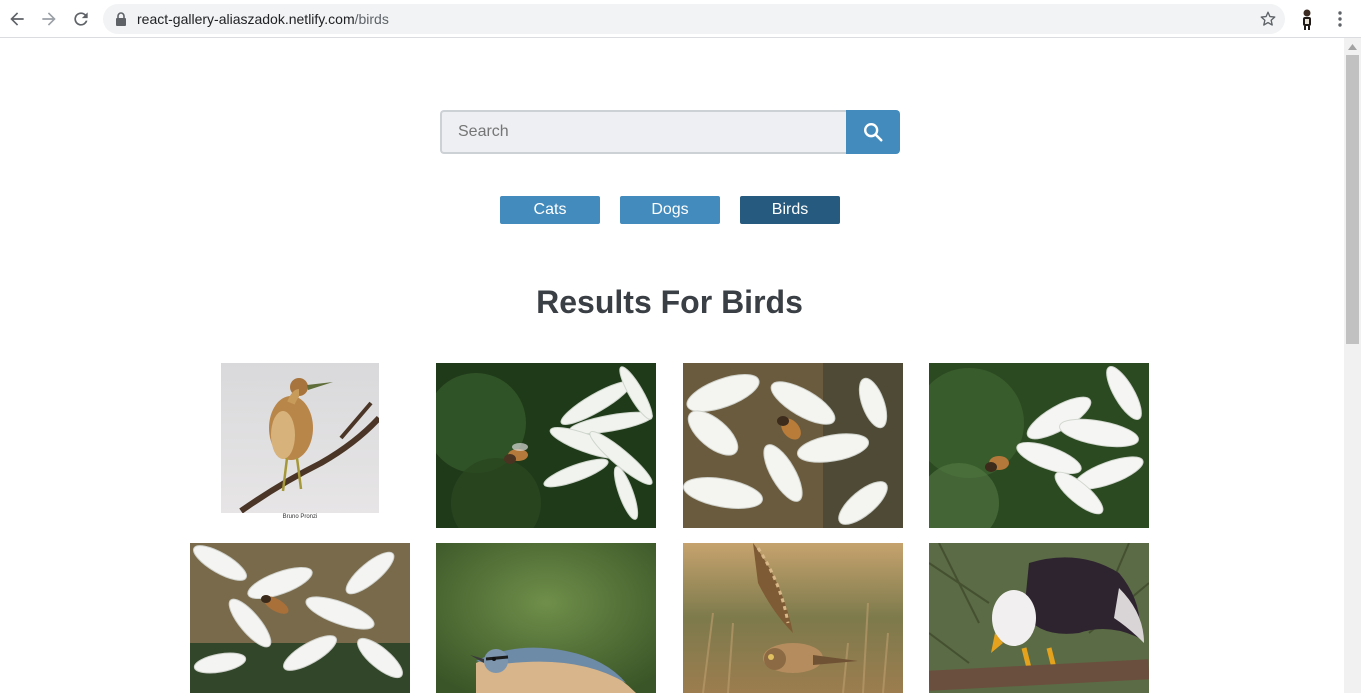 The width and height of the screenshot is (1361, 693). I want to click on nav-link-birds: Birds, so click(790, 210).